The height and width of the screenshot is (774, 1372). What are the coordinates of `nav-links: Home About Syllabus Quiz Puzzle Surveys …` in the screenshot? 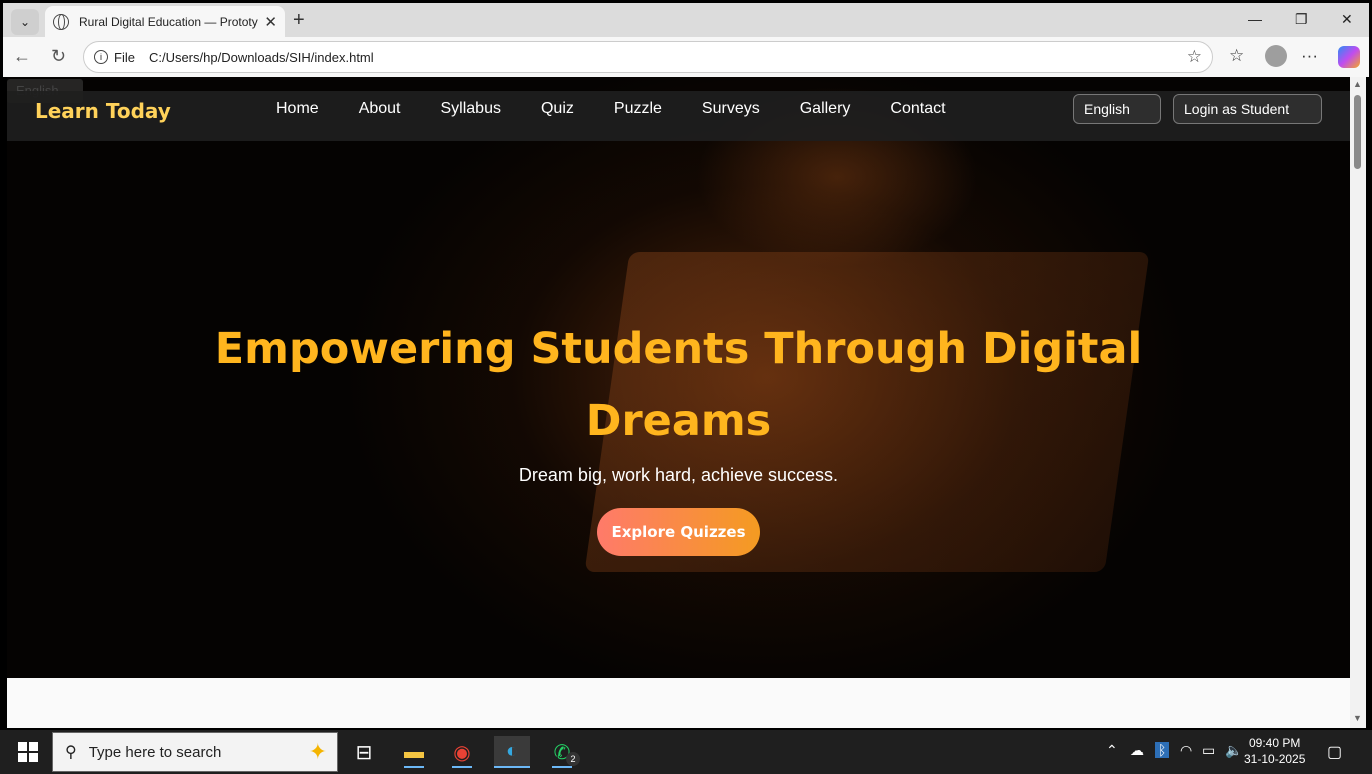 It's located at (611, 109).